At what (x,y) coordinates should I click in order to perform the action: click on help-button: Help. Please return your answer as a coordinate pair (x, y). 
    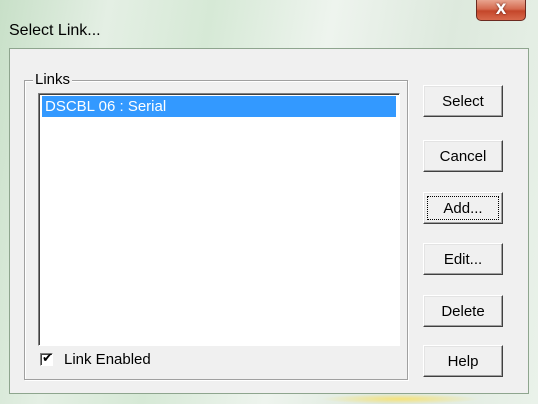
    Looking at the image, I should click on (463, 361).